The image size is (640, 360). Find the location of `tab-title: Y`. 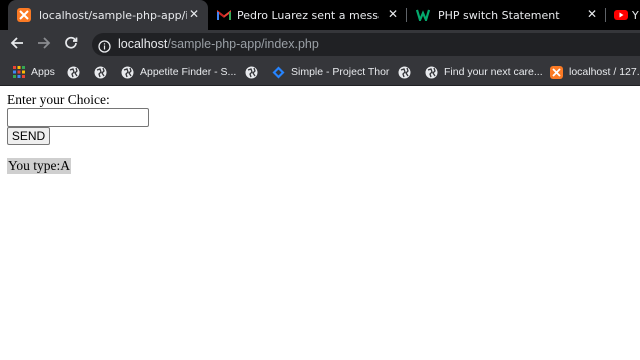

tab-title: Y is located at coordinates (635, 15).